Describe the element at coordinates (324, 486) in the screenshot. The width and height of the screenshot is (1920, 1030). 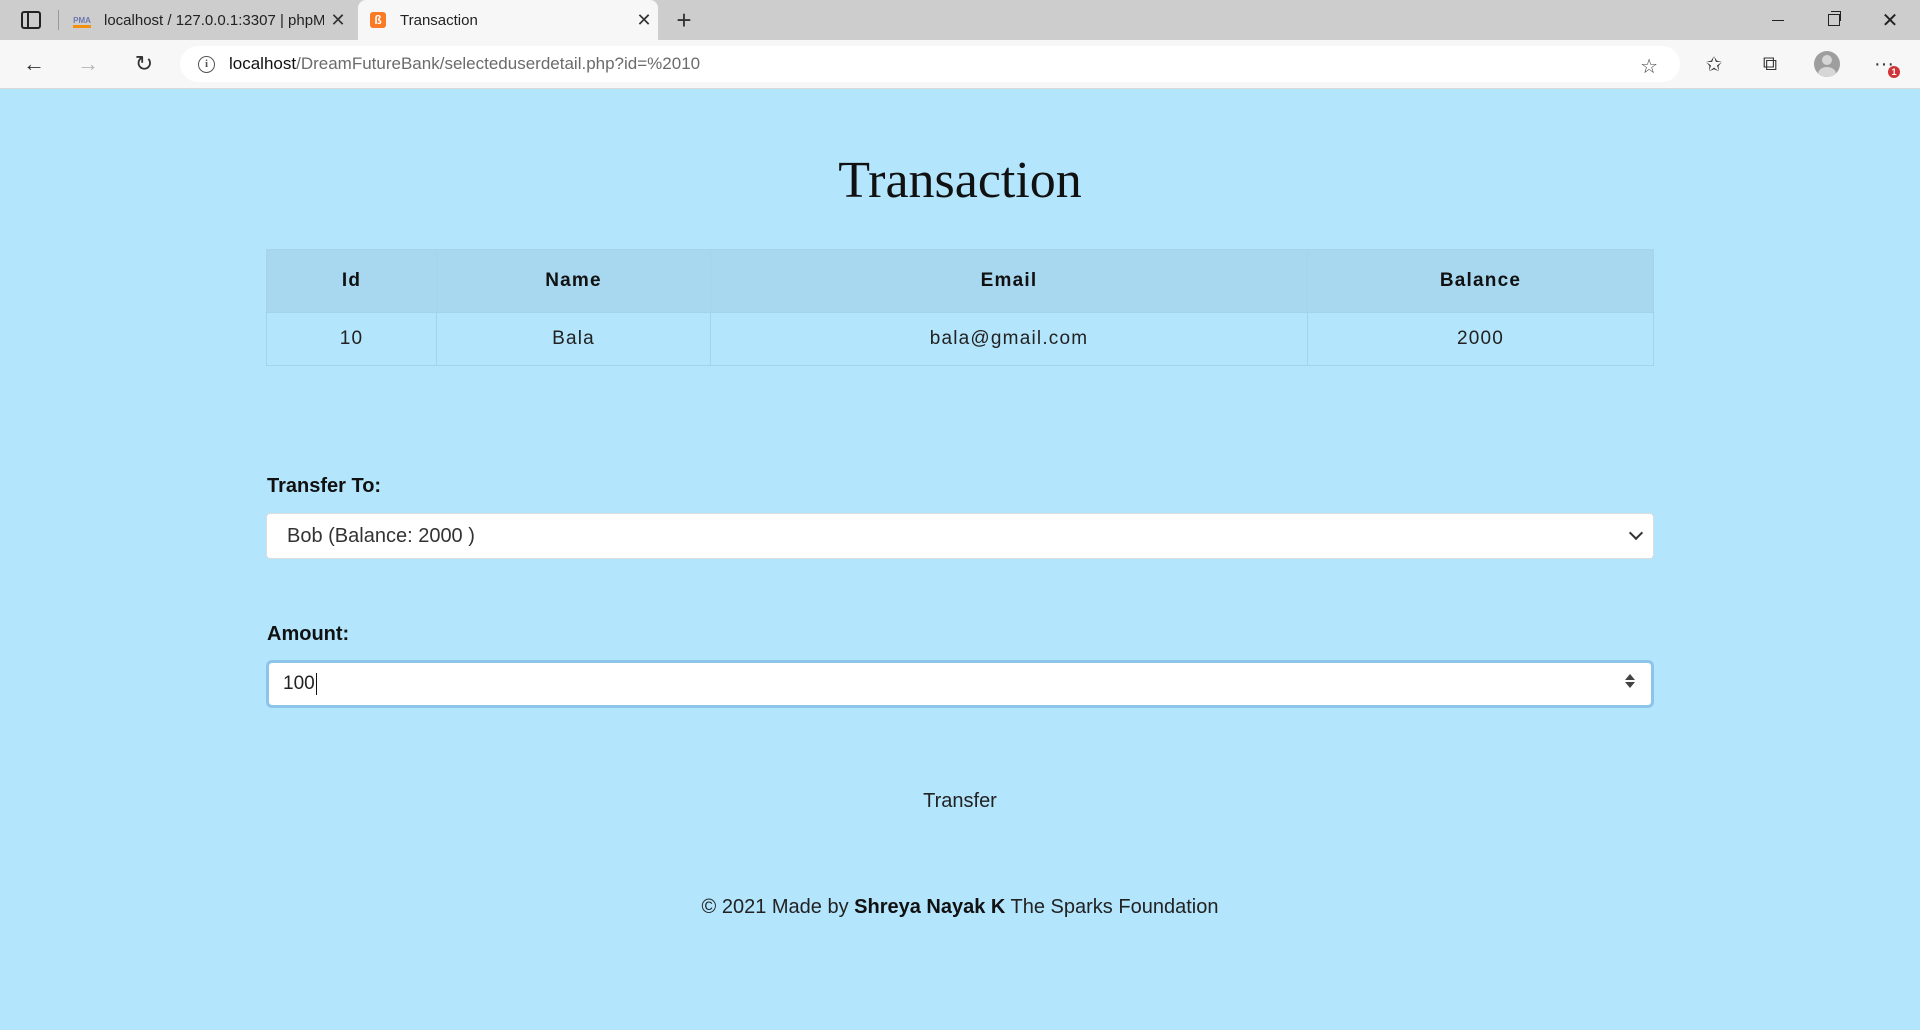
I see `transfer-to-label: Transfer To:` at that location.